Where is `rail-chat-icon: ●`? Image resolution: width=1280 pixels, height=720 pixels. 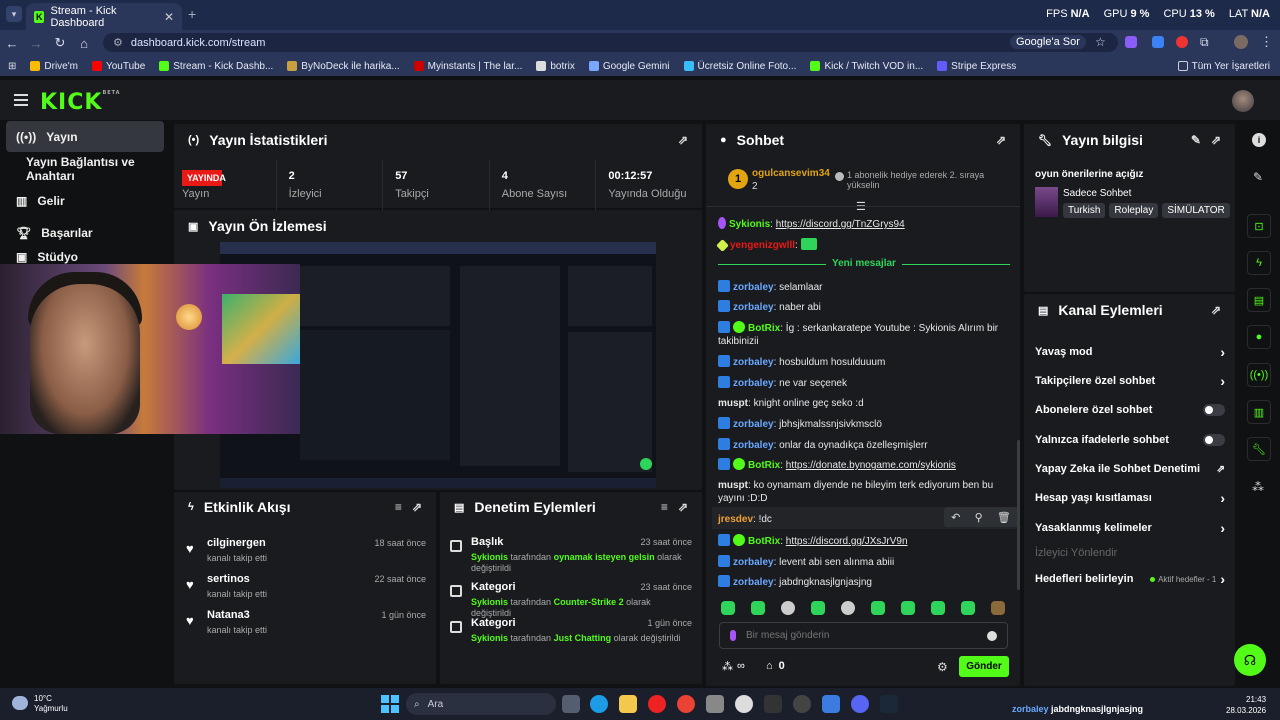 rail-chat-icon: ● is located at coordinates (1259, 337).